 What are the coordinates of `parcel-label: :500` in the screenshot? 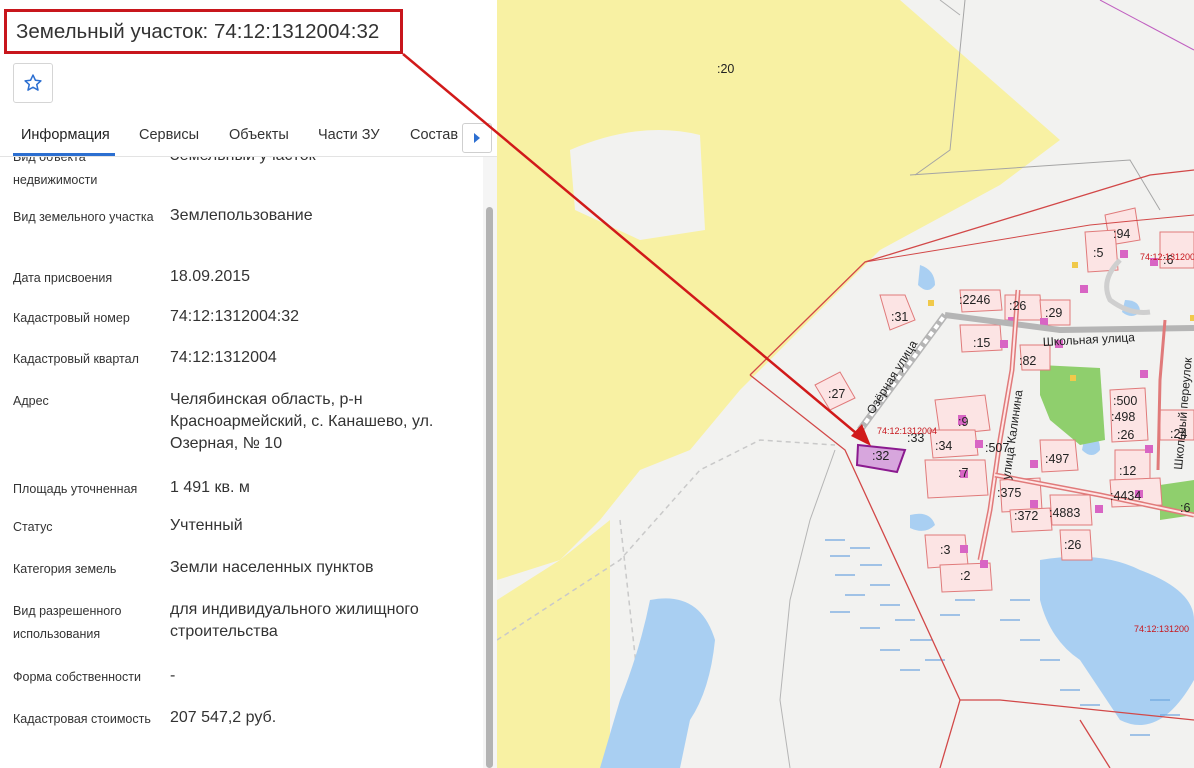 It's located at (1125, 401).